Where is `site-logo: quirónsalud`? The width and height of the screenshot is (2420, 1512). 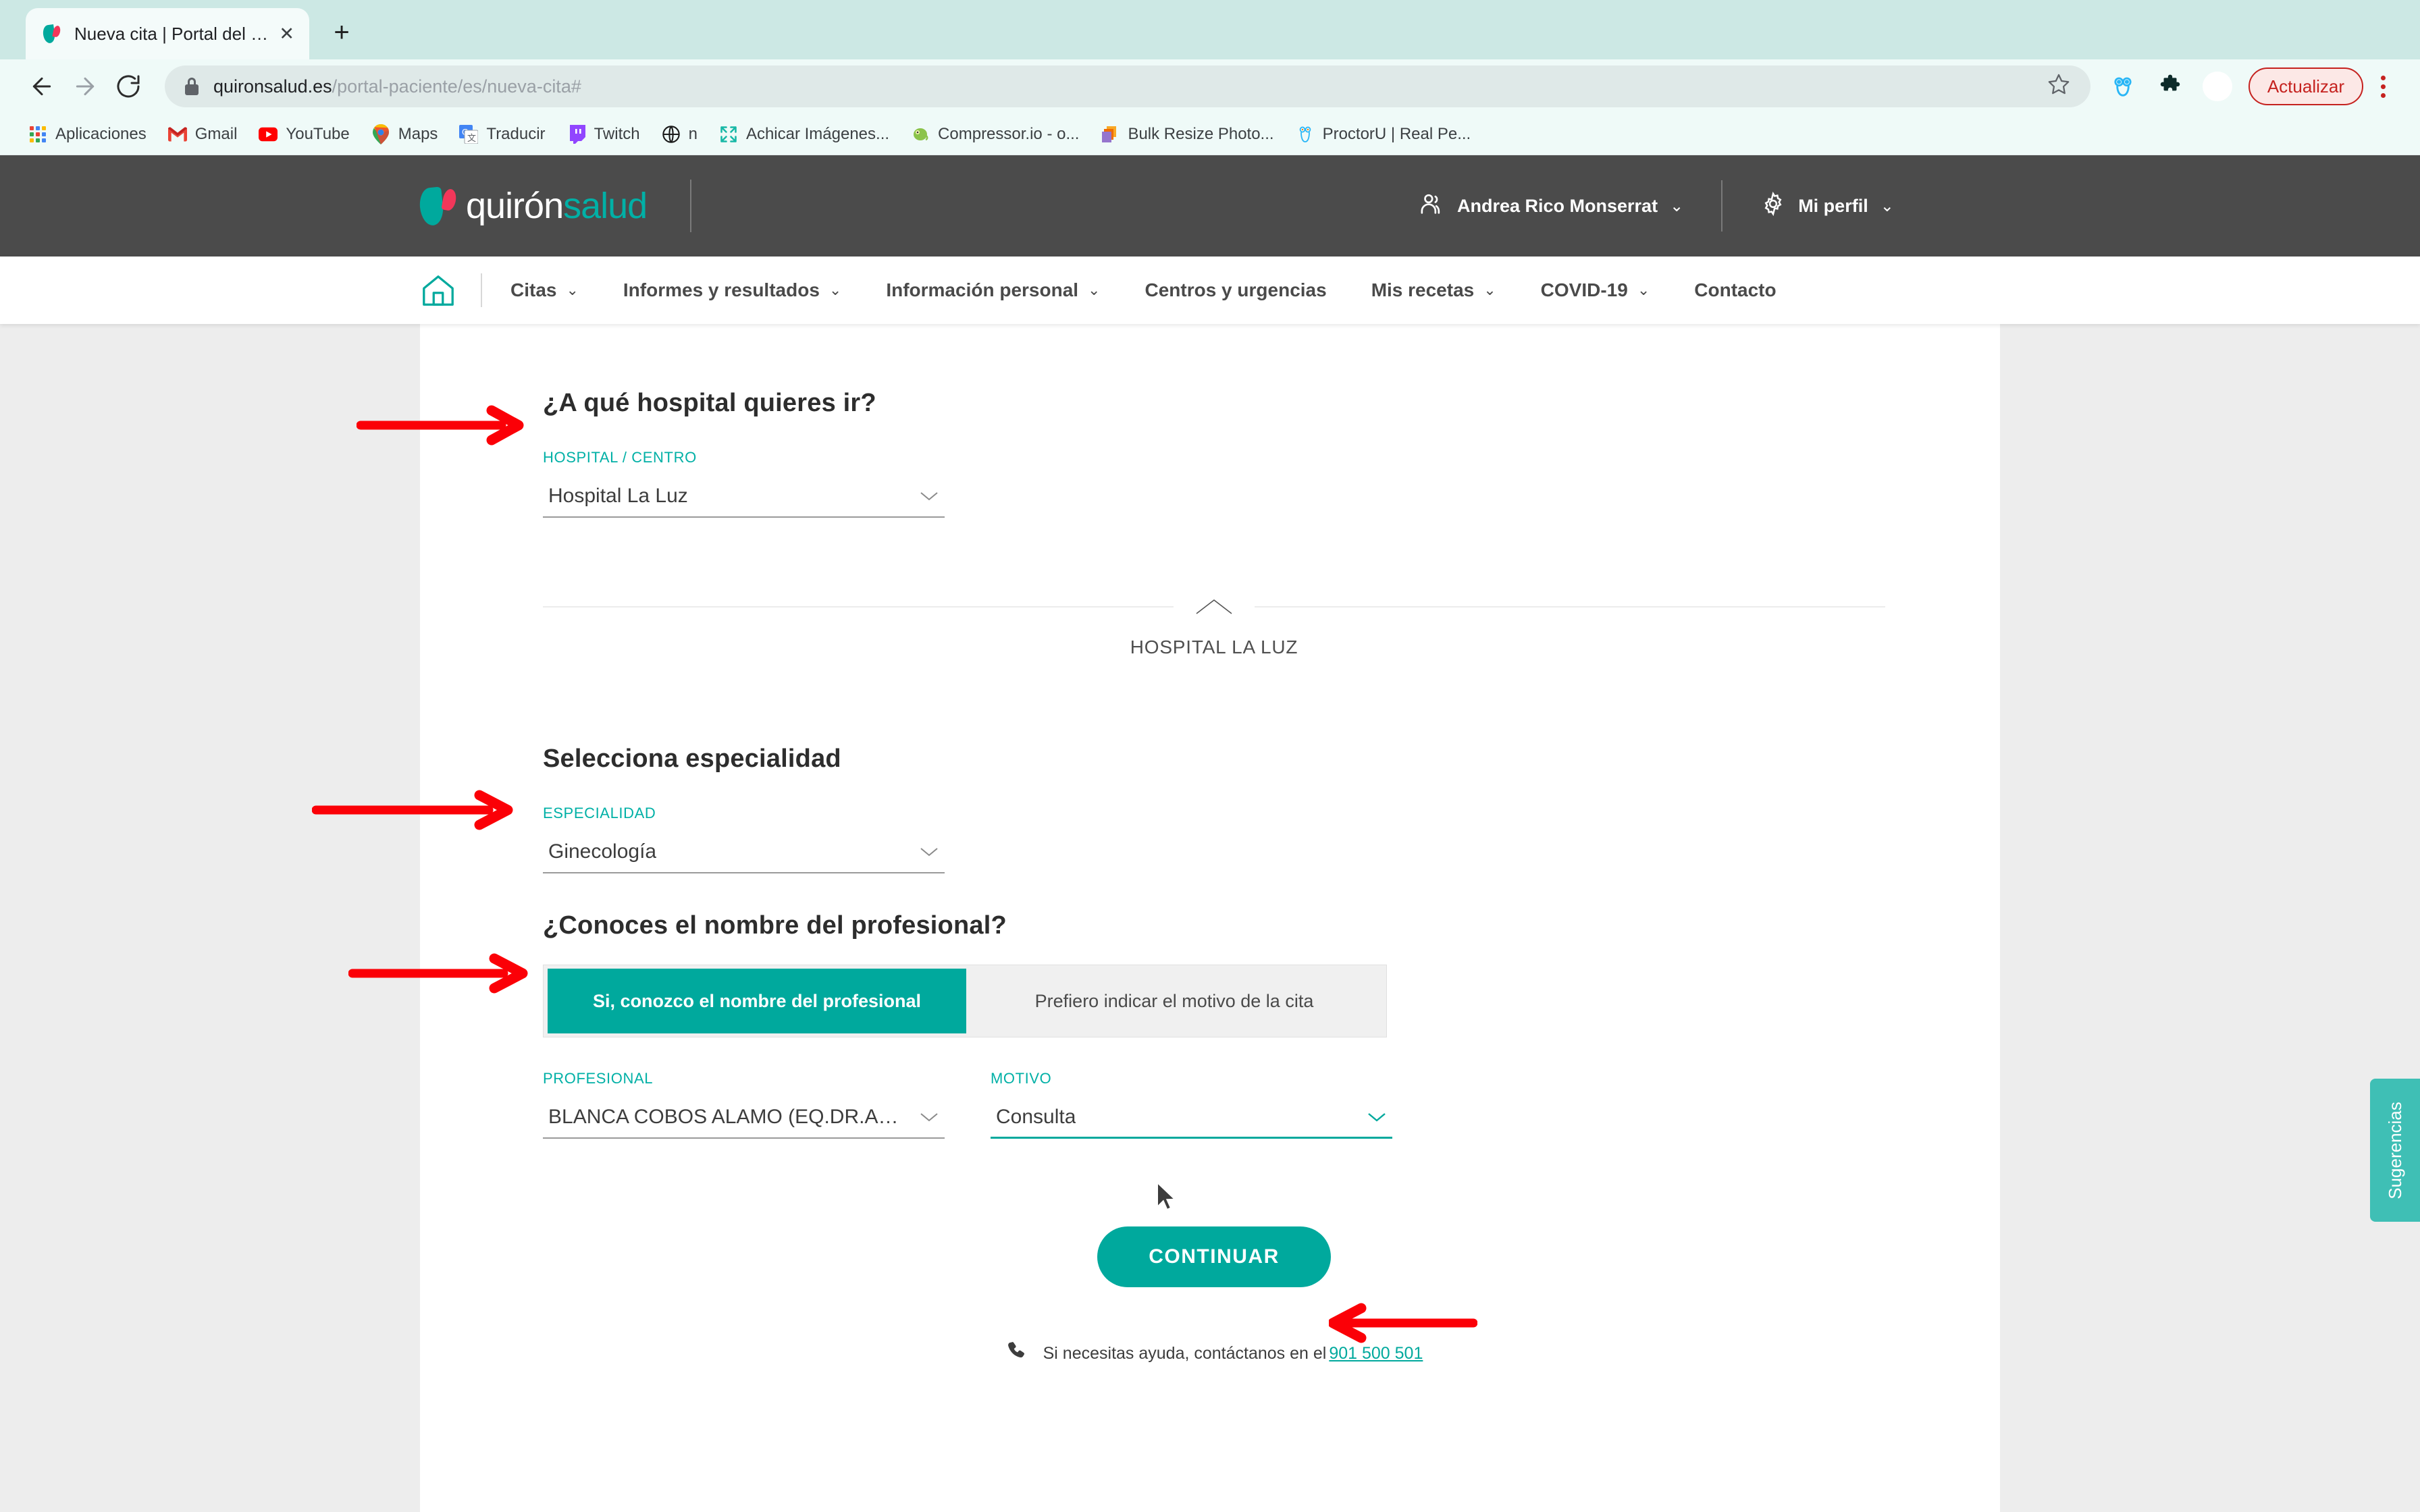
site-logo: quirónsalud is located at coordinates (533, 205).